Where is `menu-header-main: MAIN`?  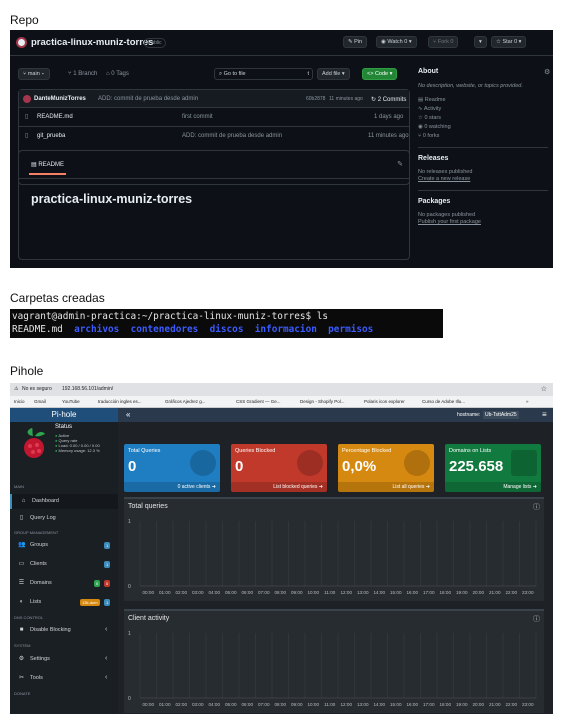 menu-header-main: MAIN is located at coordinates (19, 486).